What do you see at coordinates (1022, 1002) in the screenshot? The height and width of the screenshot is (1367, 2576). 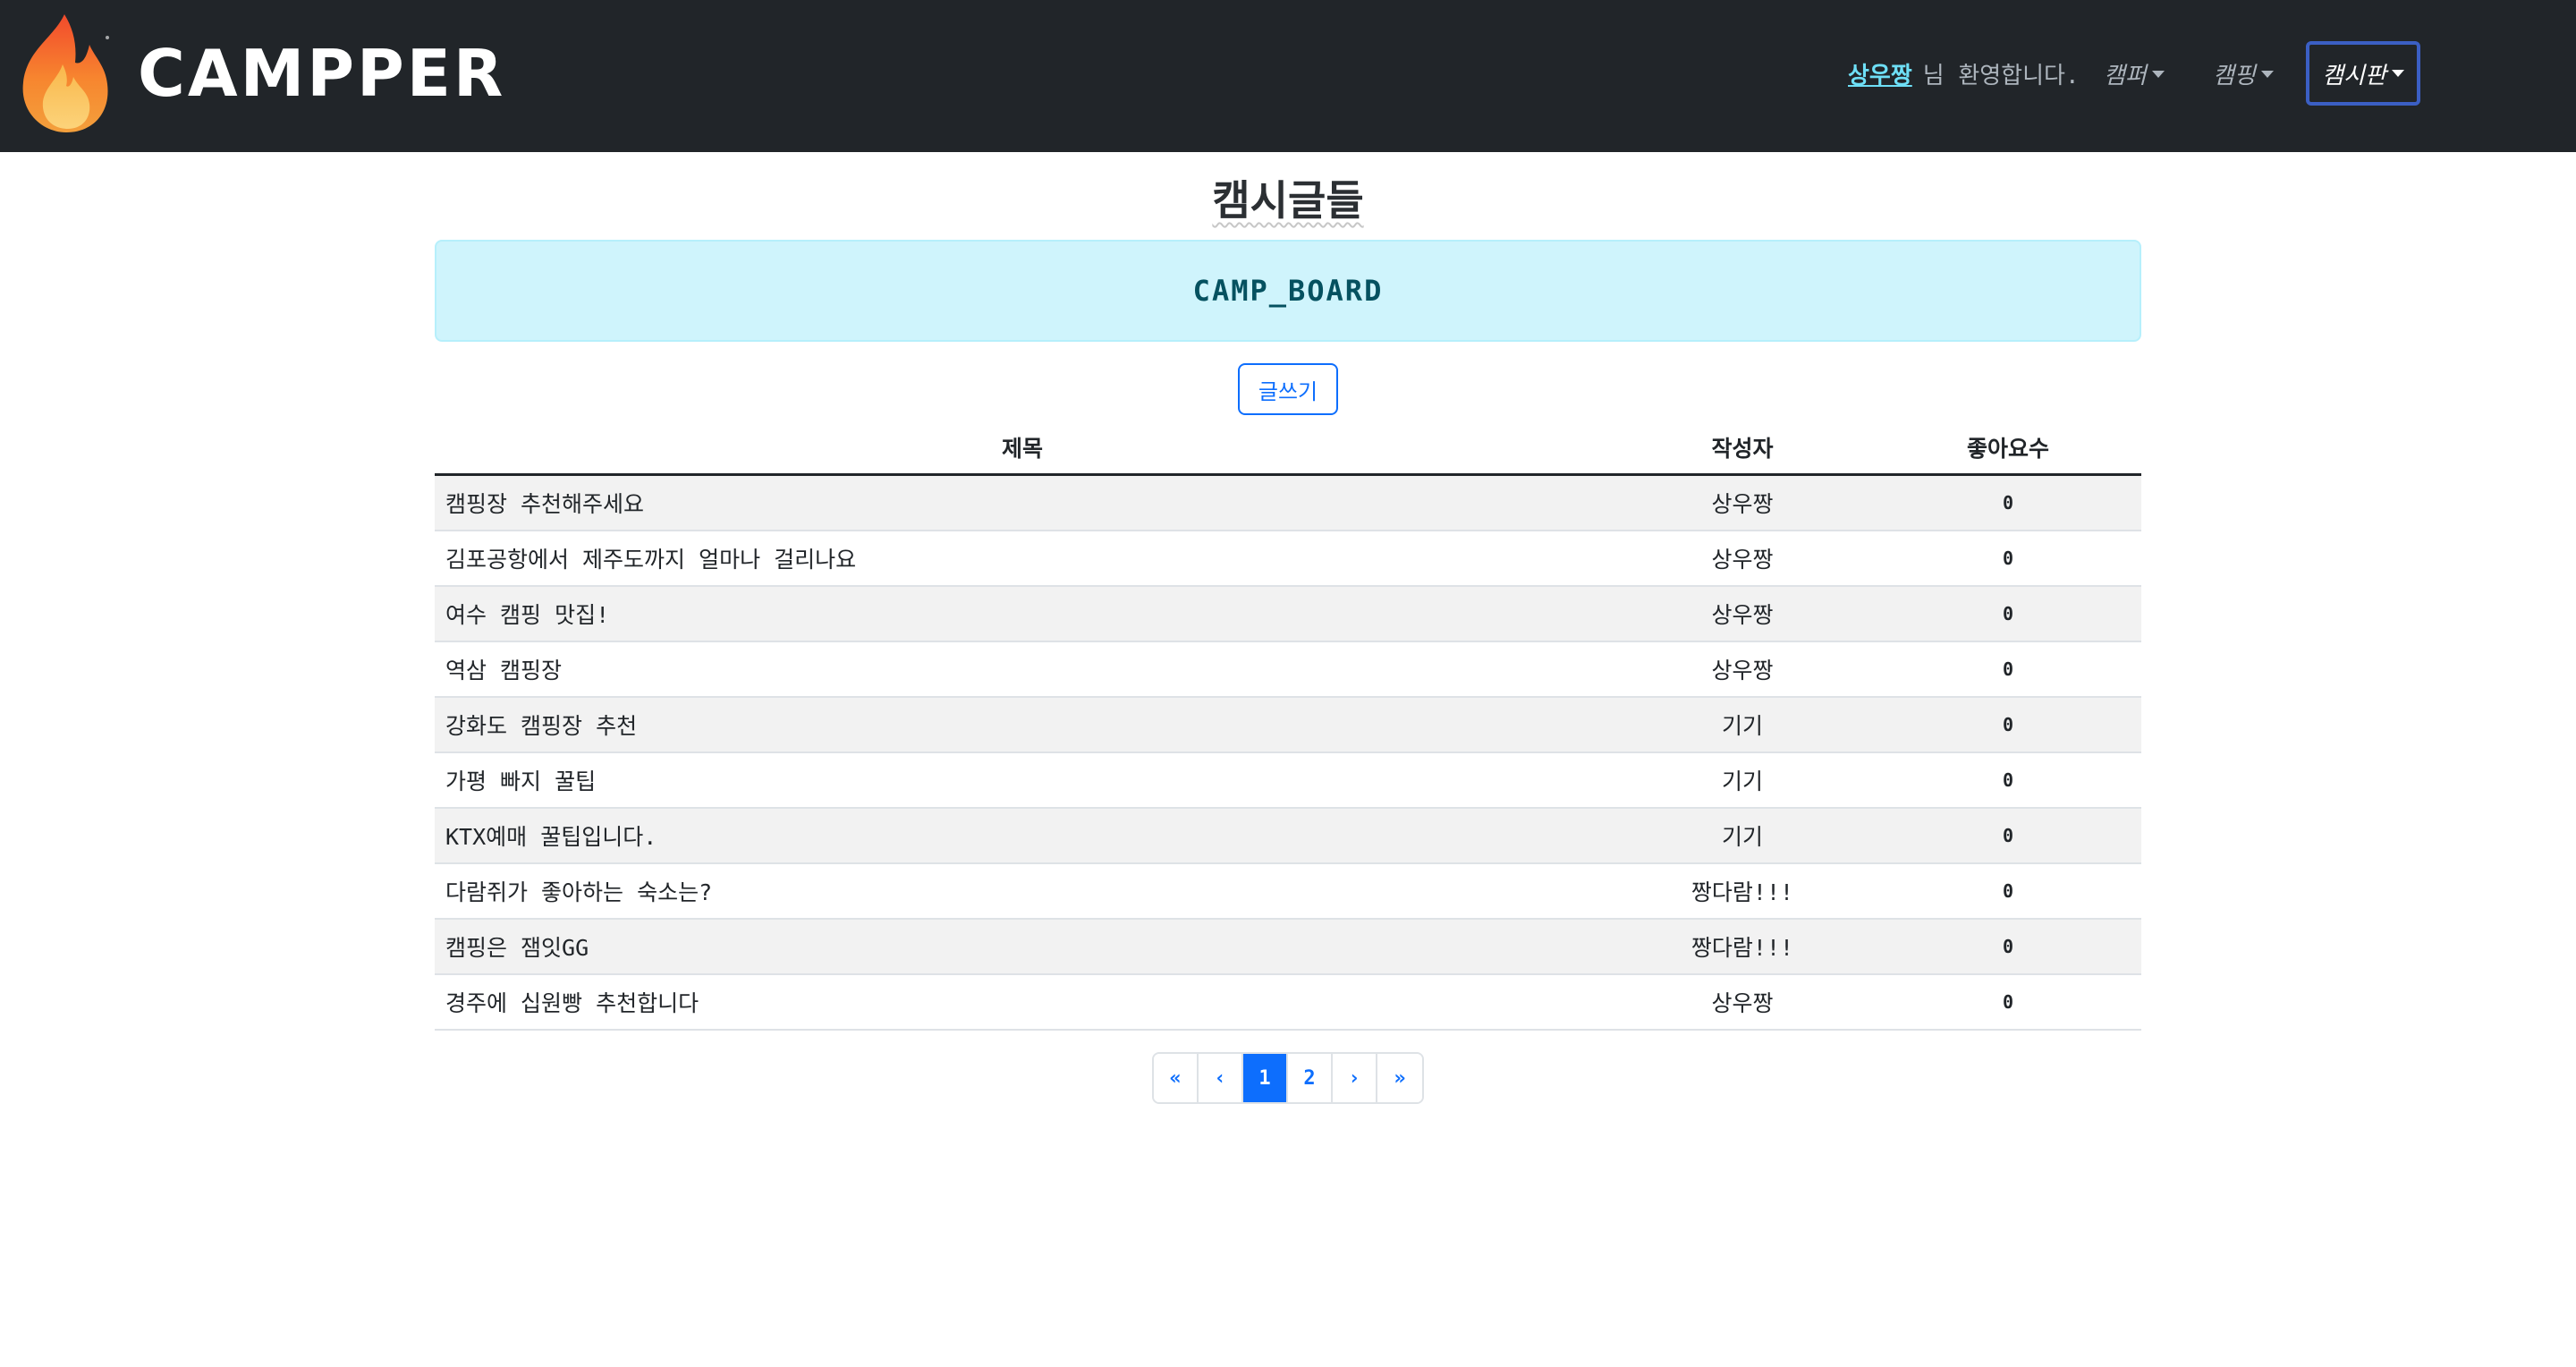 I see `post-title-link: 경주에 십원빵 추천합니다` at bounding box center [1022, 1002].